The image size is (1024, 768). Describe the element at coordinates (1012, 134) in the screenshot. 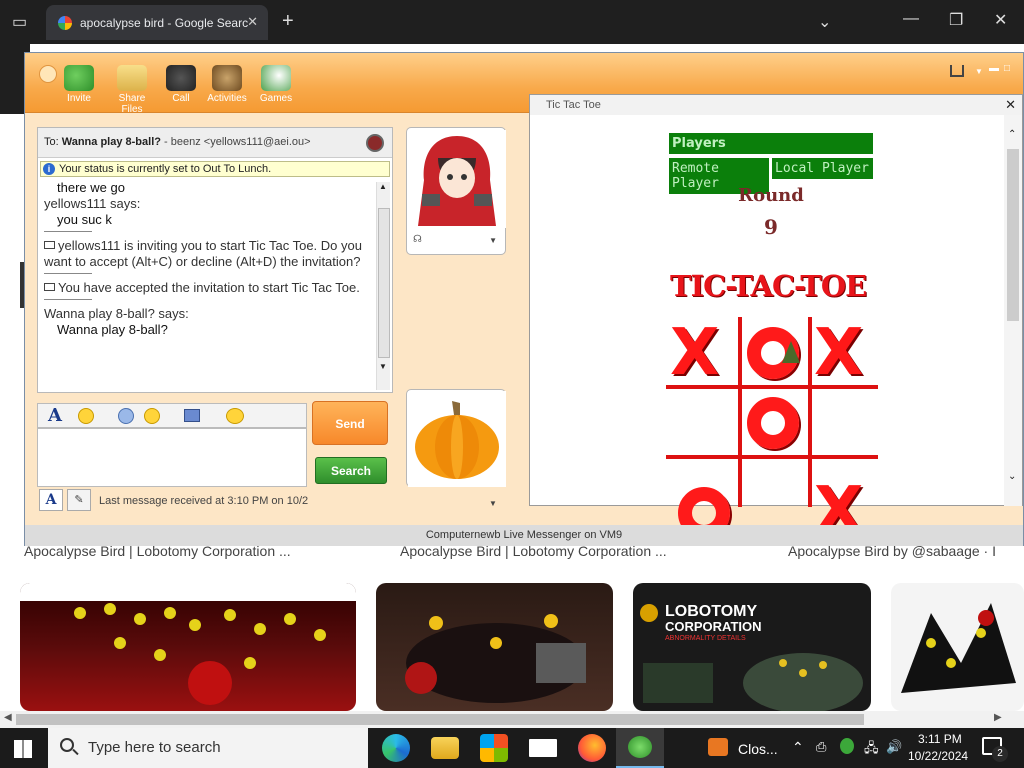

I see `scroll-up-arrow: ⌃` at that location.